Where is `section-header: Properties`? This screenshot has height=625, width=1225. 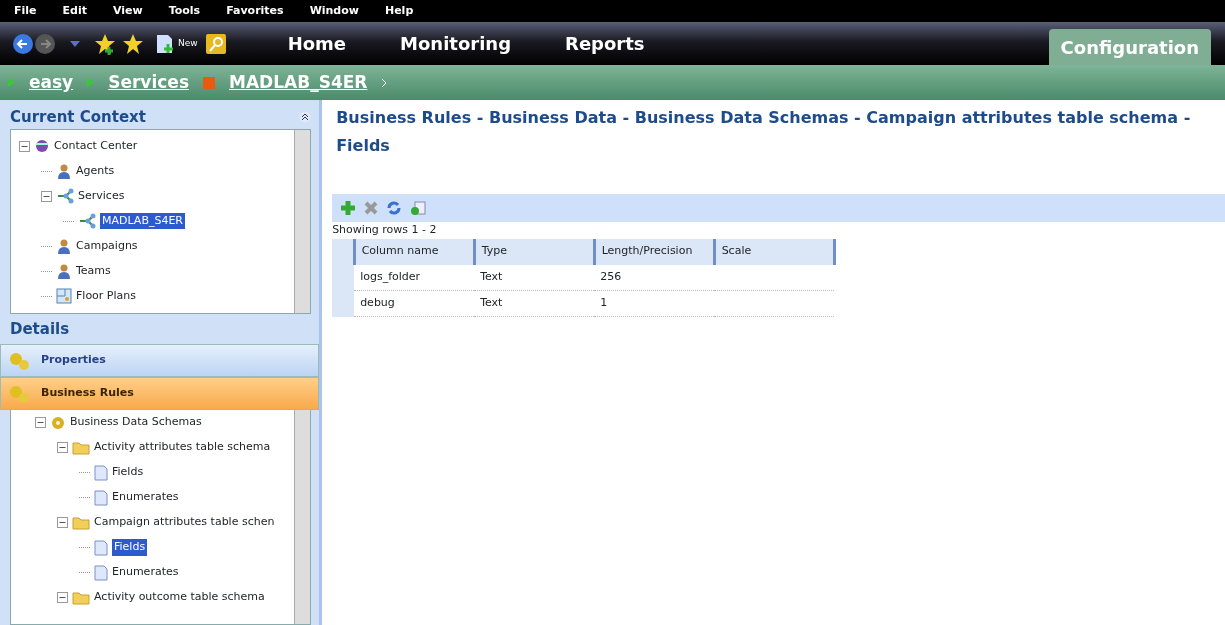 section-header: Properties is located at coordinates (160, 360).